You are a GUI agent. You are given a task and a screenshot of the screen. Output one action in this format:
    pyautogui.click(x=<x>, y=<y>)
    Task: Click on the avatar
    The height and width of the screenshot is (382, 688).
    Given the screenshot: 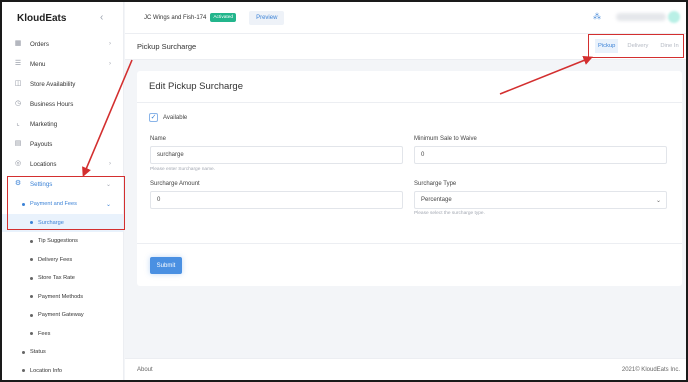 What is the action you would take?
    pyautogui.click(x=674, y=17)
    